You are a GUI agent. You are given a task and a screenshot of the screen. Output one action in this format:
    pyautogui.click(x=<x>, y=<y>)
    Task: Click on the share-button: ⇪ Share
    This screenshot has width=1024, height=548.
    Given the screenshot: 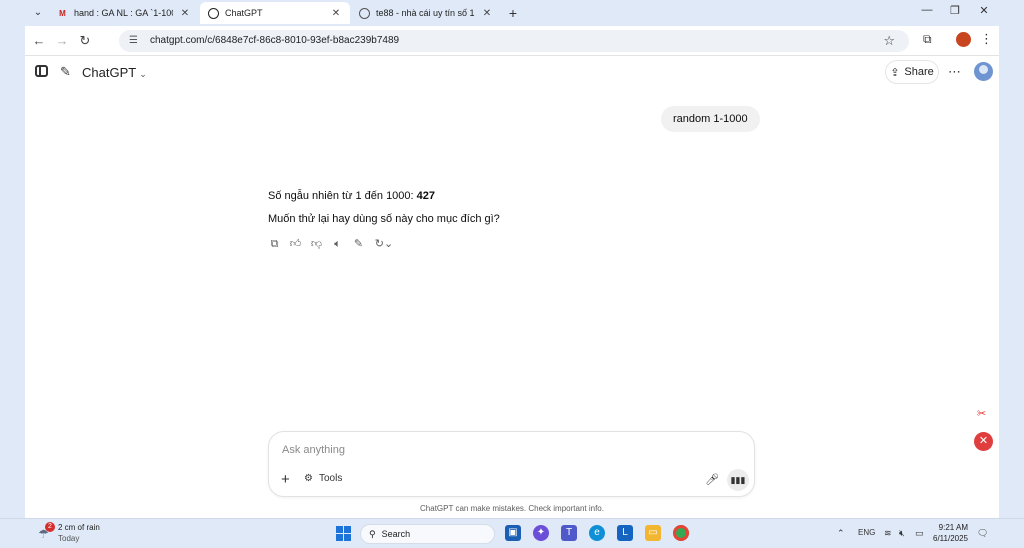 What is the action you would take?
    pyautogui.click(x=912, y=72)
    